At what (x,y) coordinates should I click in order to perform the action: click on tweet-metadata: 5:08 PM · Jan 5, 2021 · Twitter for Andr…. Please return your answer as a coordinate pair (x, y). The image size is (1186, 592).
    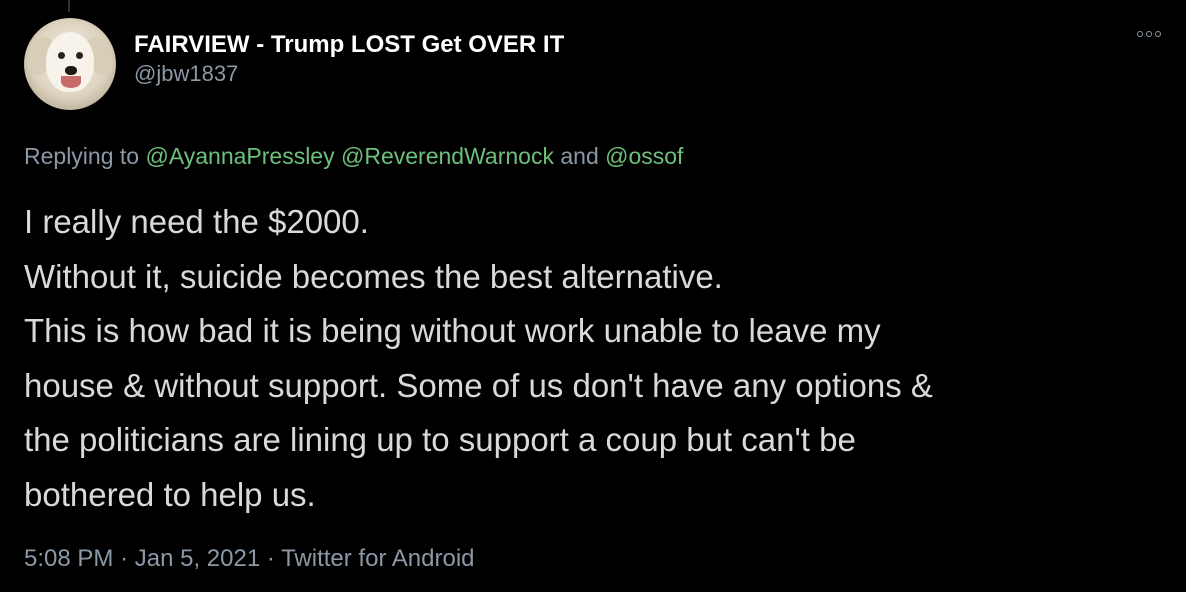
    Looking at the image, I should click on (249, 559).